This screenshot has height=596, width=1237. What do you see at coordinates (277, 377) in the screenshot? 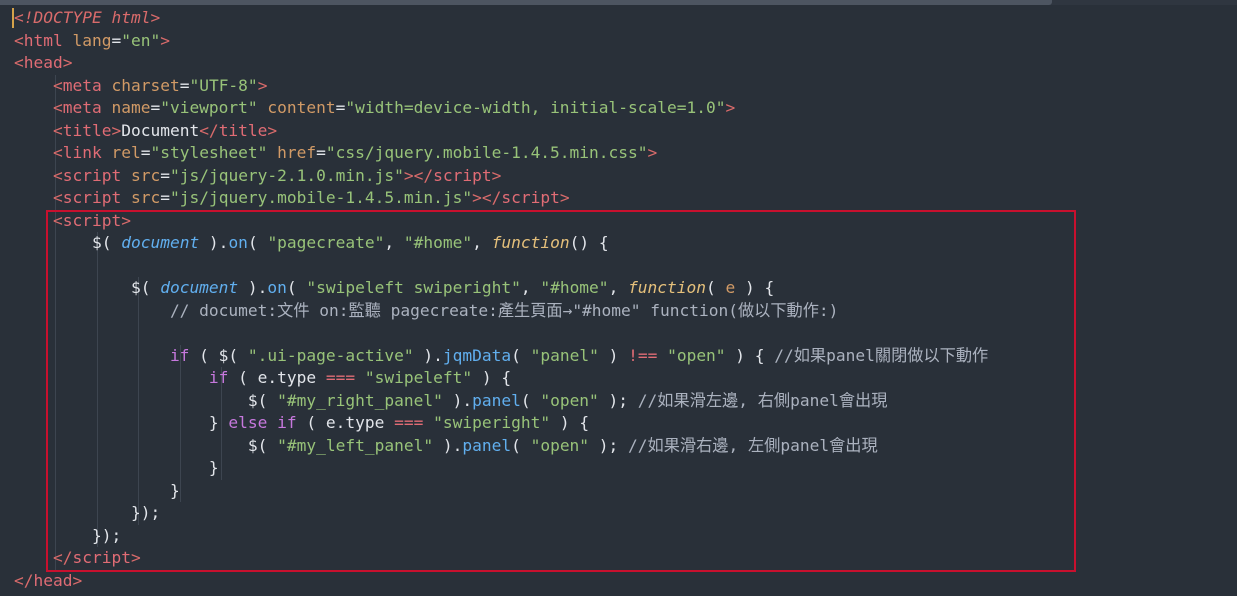
I see `code-token: ( e.type` at bounding box center [277, 377].